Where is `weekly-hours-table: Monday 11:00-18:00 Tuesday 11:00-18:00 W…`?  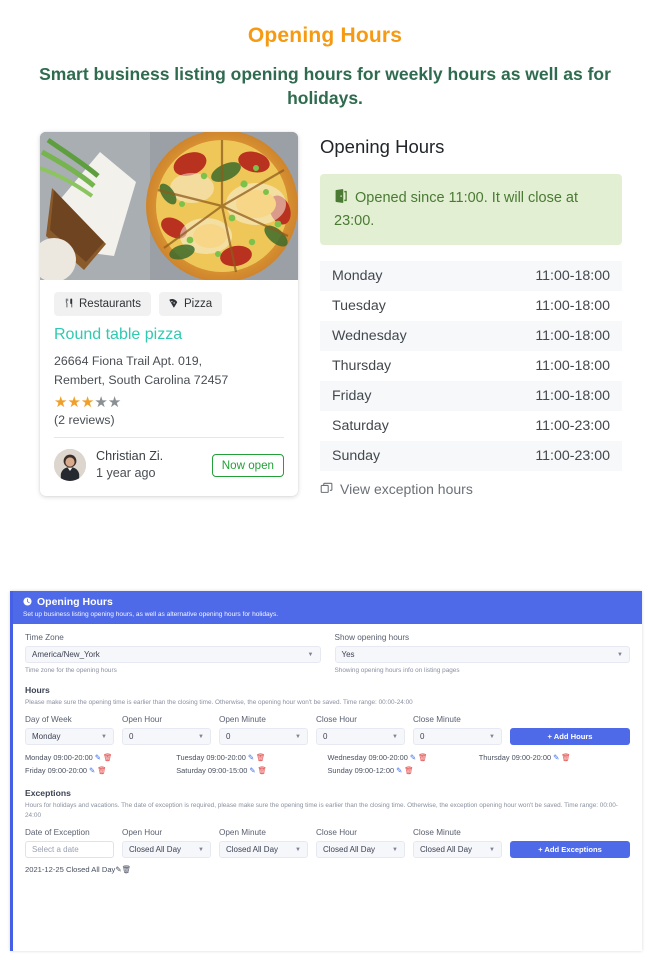 weekly-hours-table: Monday 11:00-18:00 Tuesday 11:00-18:00 W… is located at coordinates (471, 366).